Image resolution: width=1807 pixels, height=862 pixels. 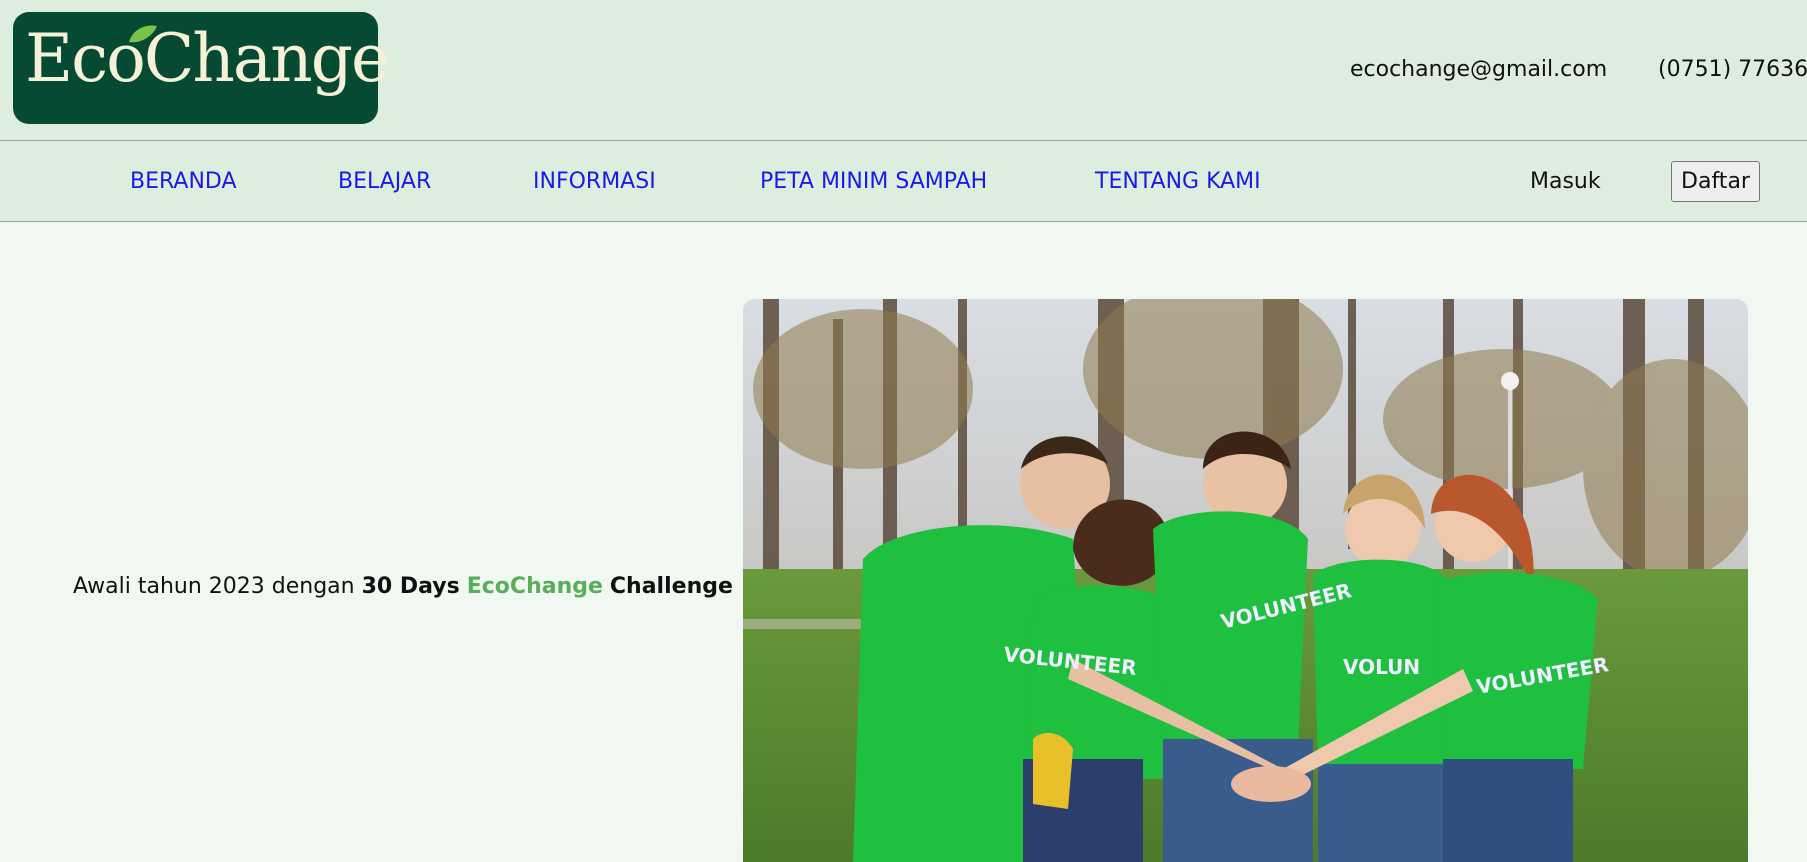 What do you see at coordinates (534, 586) in the screenshot?
I see `hero-text-brand: EcoChange` at bounding box center [534, 586].